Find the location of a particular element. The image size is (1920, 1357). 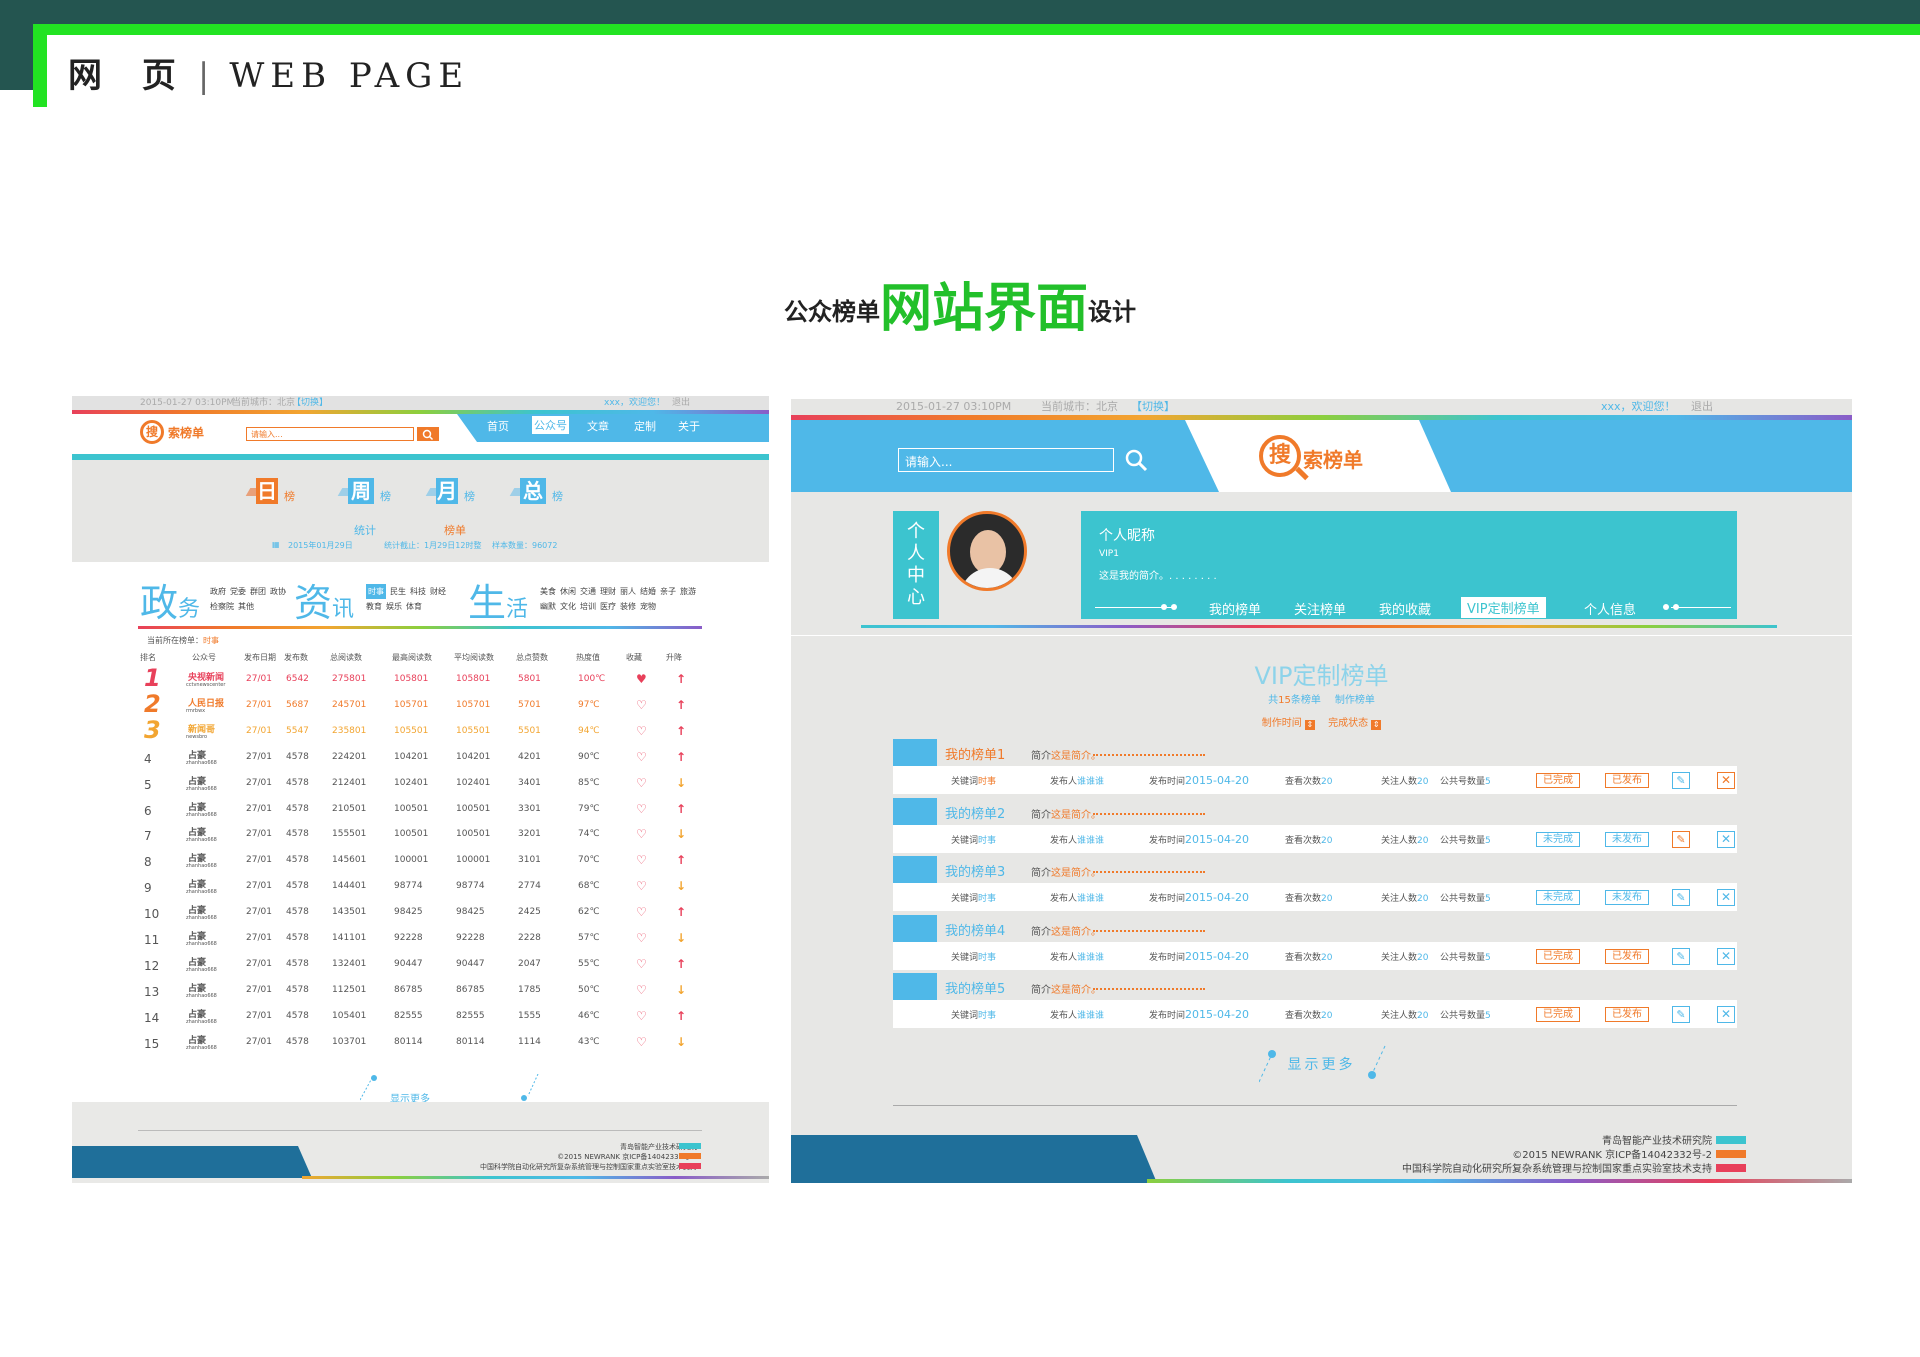

cat-tag: 结婚 is located at coordinates (648, 591).